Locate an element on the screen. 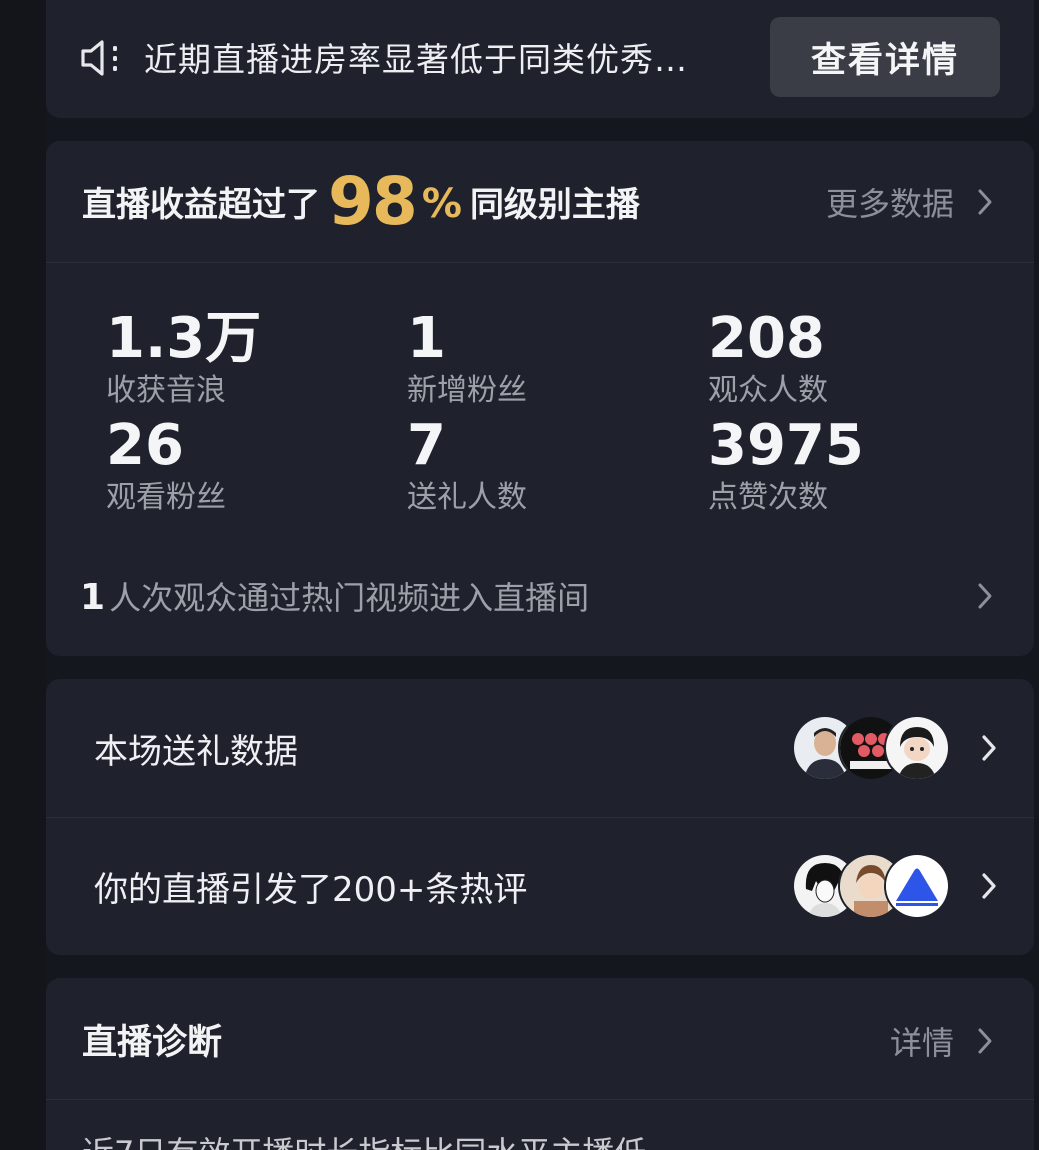  gift-avatar-stack is located at coordinates (871, 748).